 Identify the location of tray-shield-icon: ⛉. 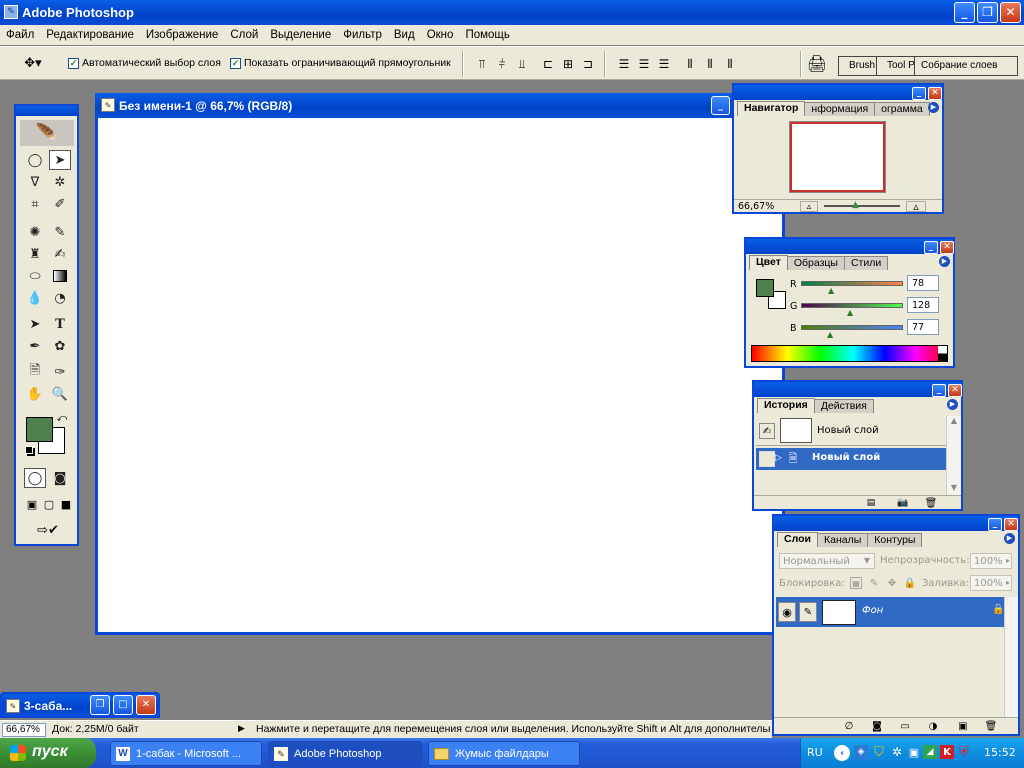
(879, 752).